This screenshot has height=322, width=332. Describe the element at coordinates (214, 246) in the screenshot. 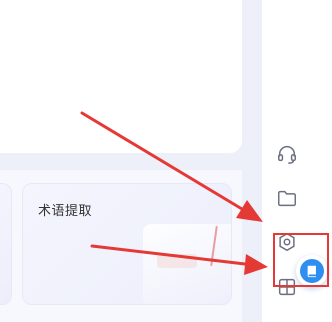

I see `illustration-needle` at that location.